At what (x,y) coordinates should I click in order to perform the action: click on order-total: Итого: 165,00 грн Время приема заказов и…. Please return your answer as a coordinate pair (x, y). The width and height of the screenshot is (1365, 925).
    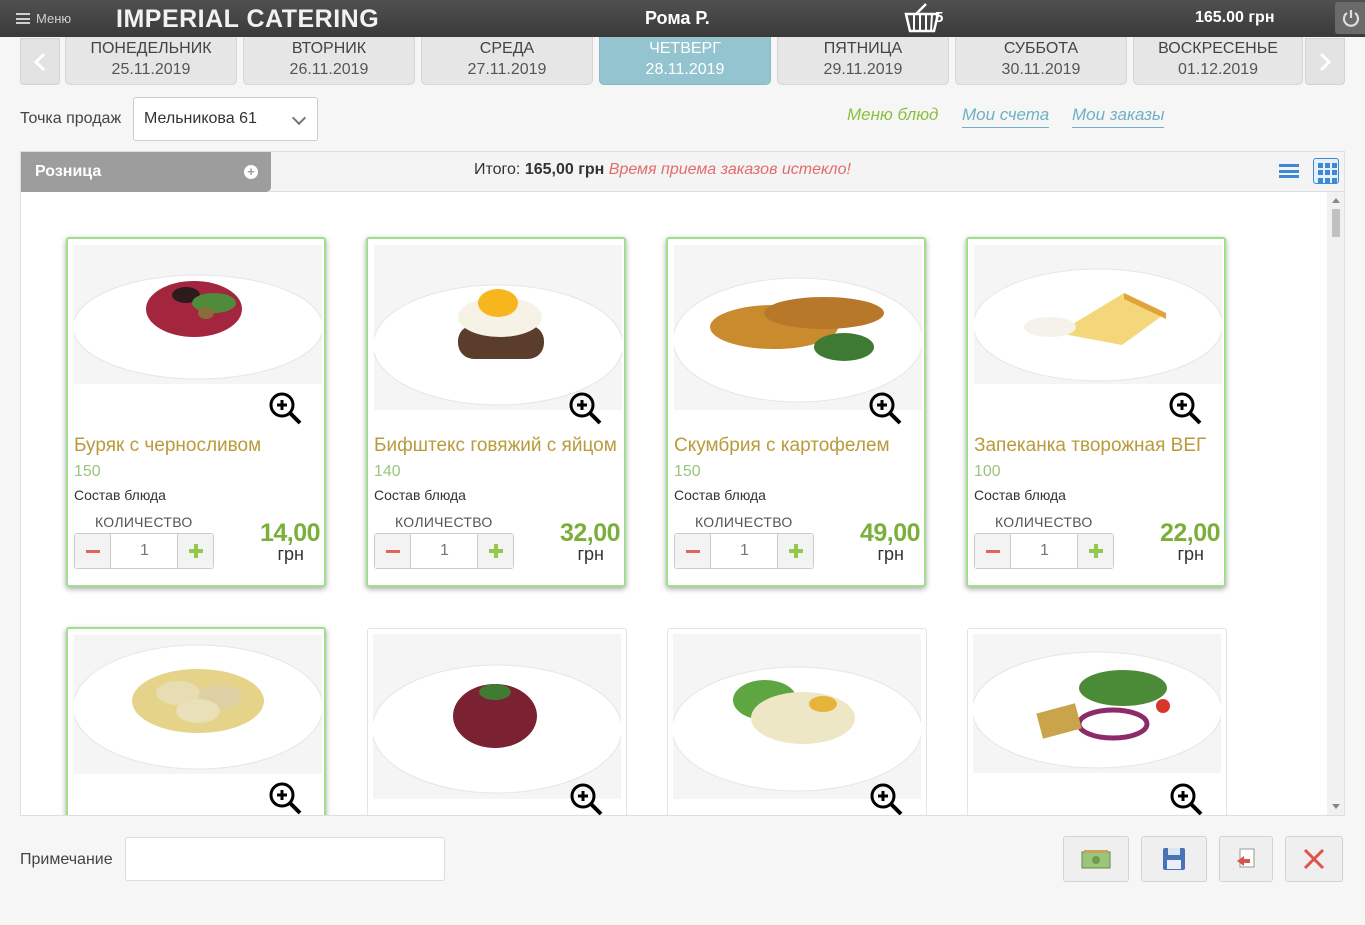
    Looking at the image, I should click on (662, 170).